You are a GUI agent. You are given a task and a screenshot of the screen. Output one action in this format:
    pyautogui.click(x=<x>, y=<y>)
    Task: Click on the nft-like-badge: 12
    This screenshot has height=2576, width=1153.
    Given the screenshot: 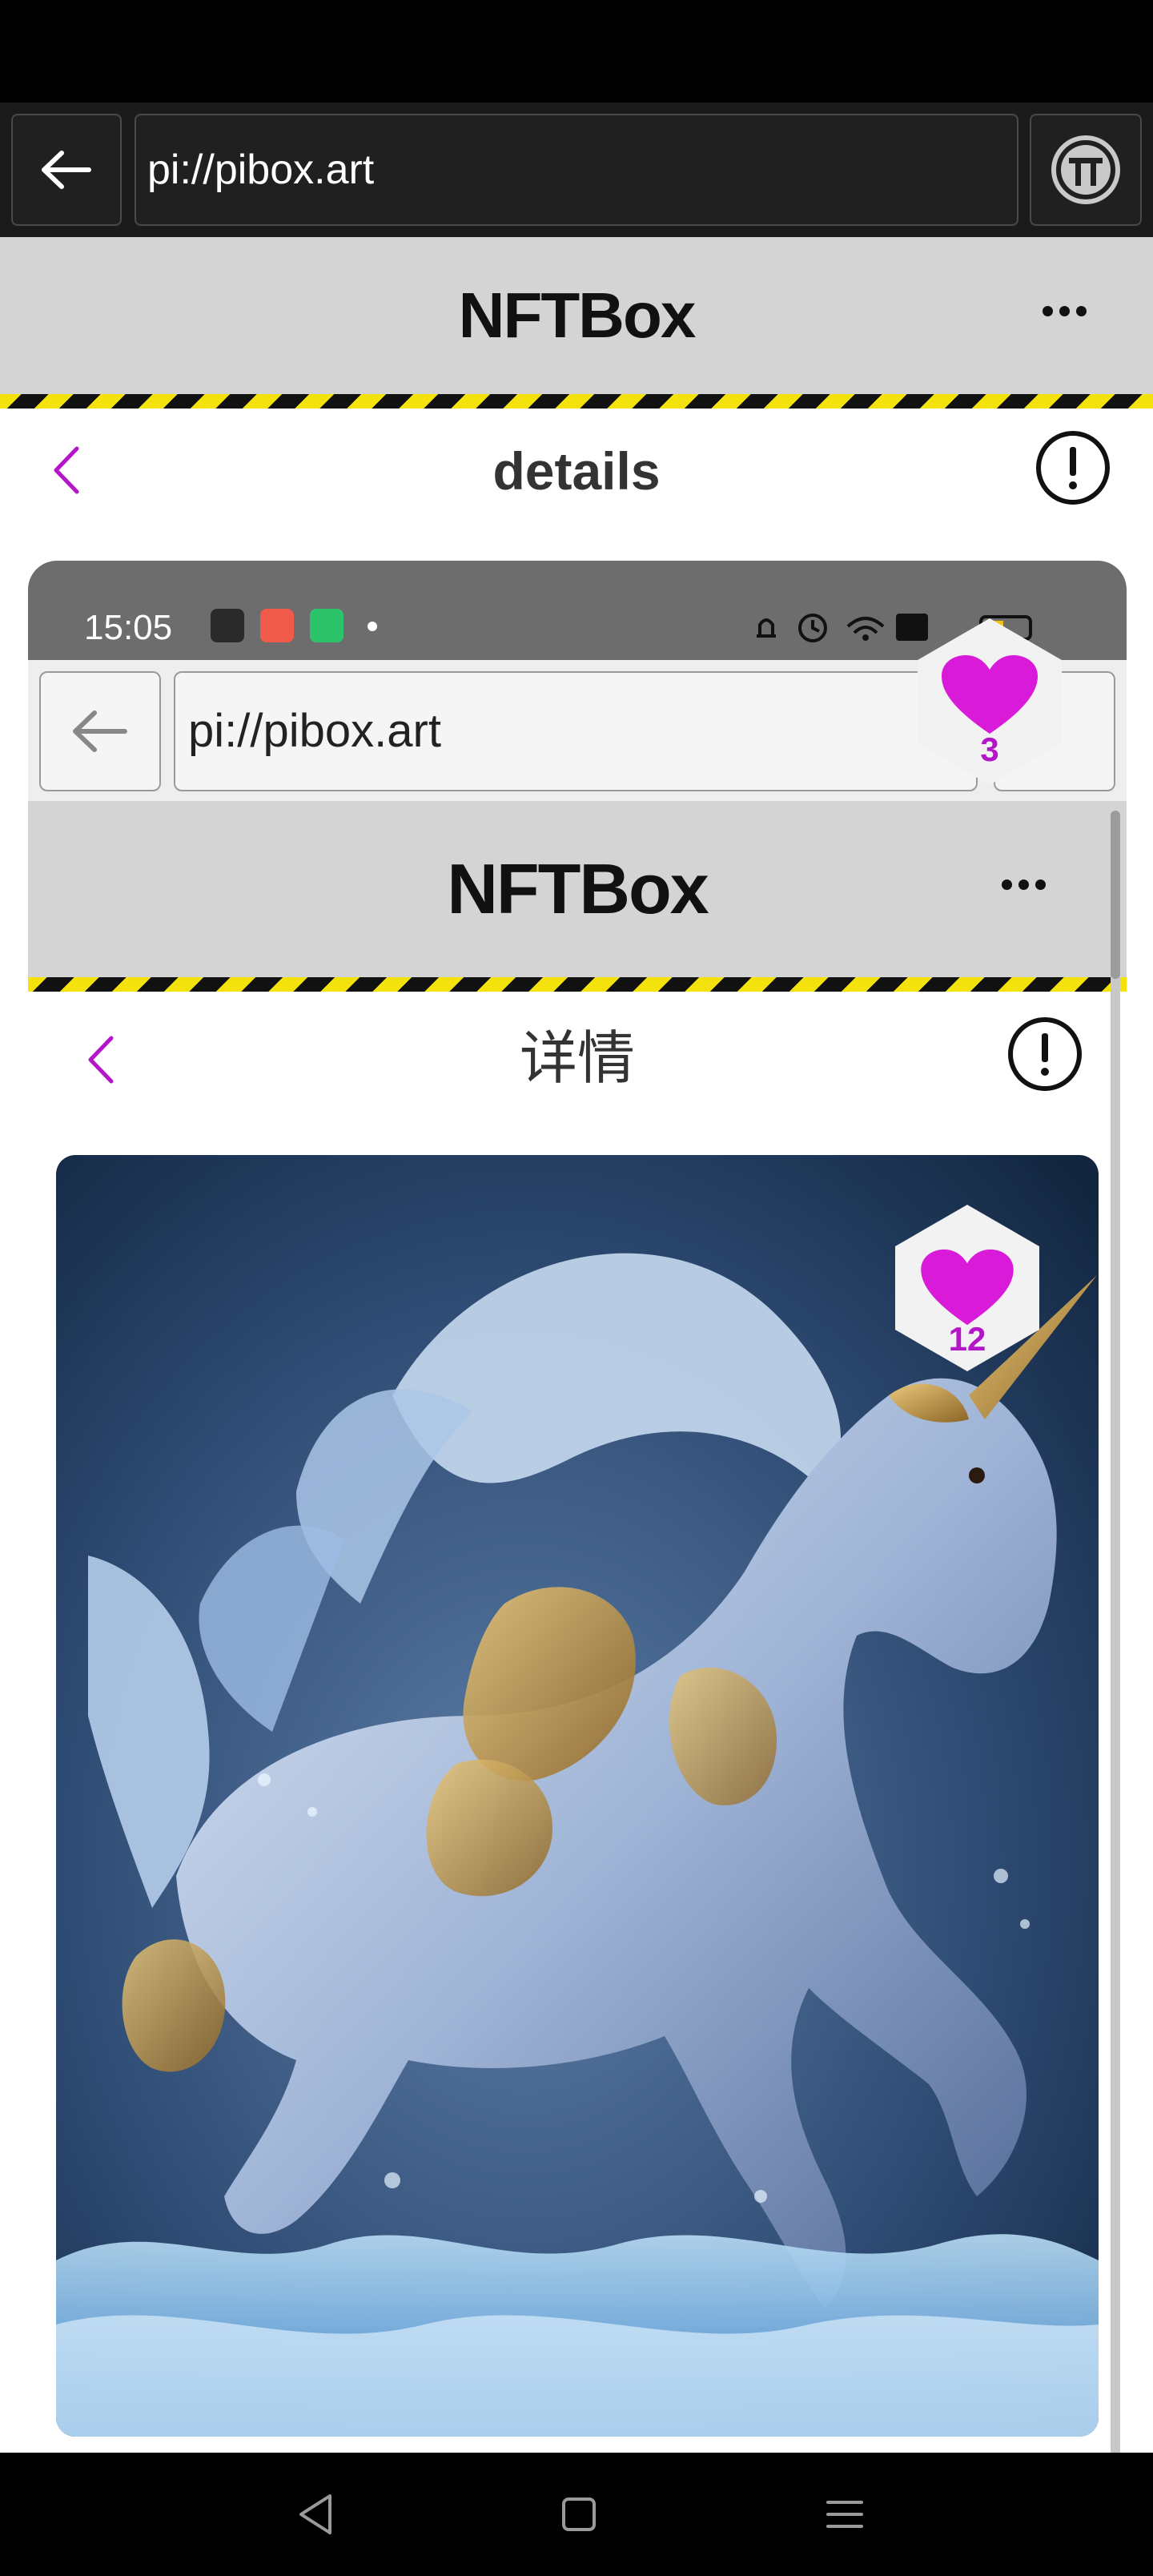 What is the action you would take?
    pyautogui.click(x=967, y=1288)
    